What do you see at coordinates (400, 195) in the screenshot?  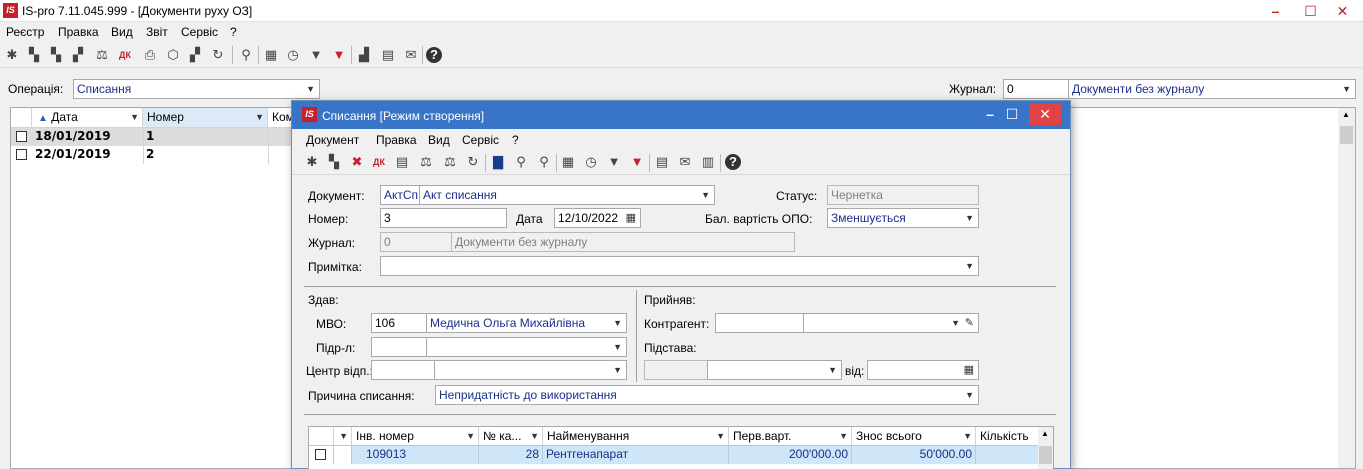 I see `document-code-input: АктСп` at bounding box center [400, 195].